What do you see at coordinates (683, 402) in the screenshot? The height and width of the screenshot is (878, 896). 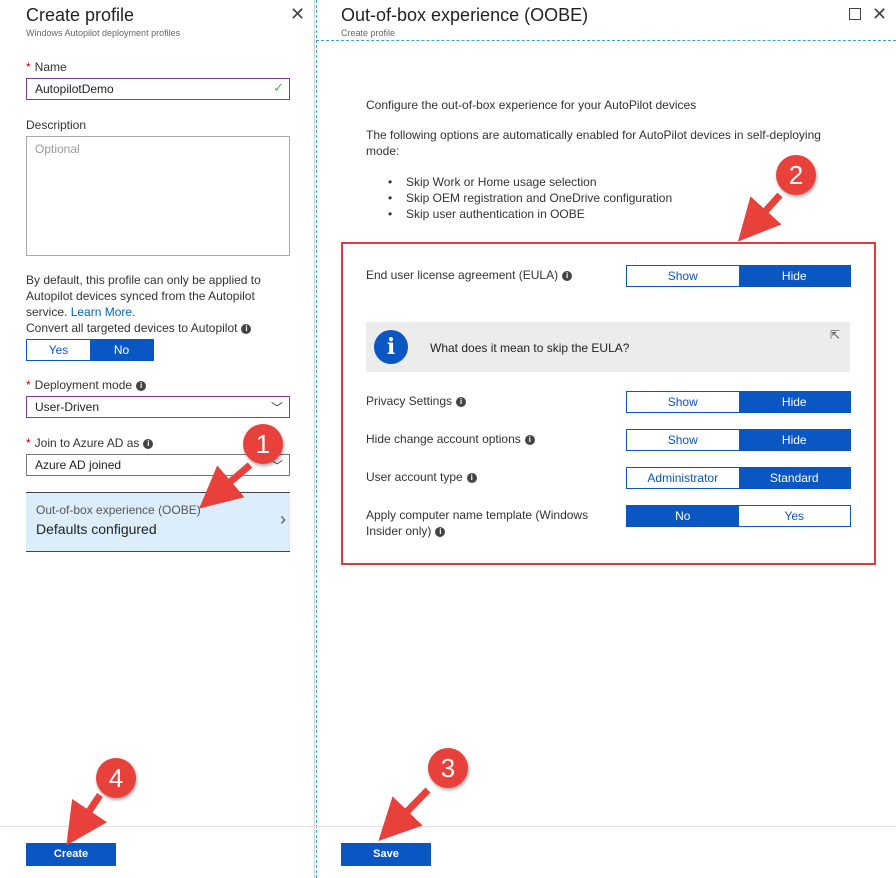 I see `privacy-show-option: Show` at bounding box center [683, 402].